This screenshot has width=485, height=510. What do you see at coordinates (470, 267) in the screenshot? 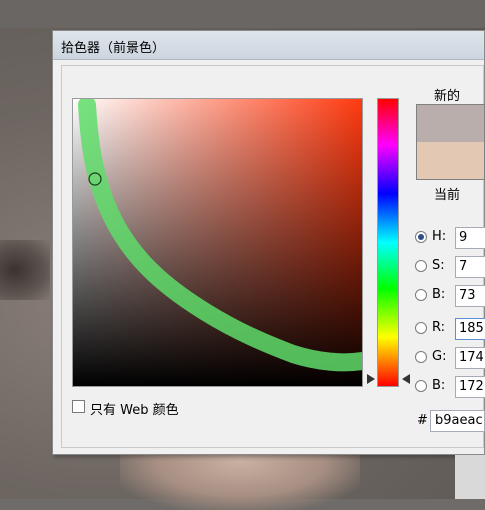
I see `input-s: 7` at bounding box center [470, 267].